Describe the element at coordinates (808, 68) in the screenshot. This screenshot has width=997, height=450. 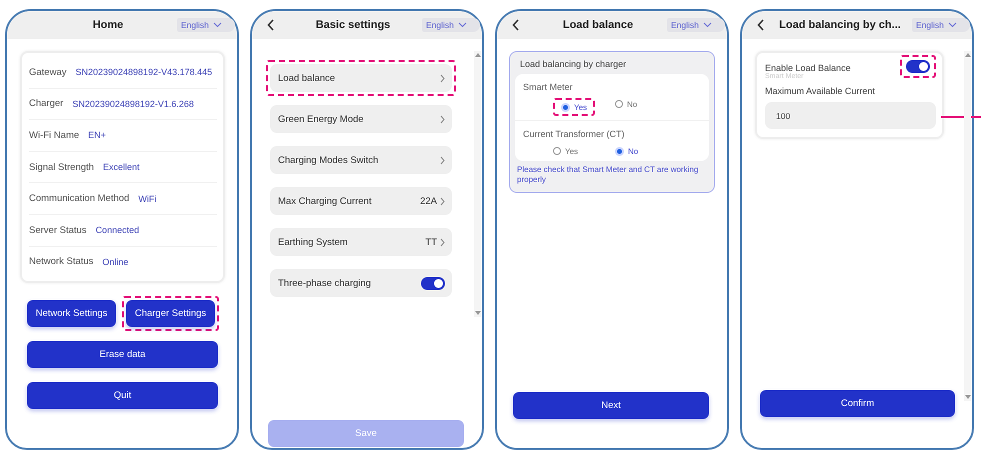
I see `toggle-label: Enable Load Balance` at that location.